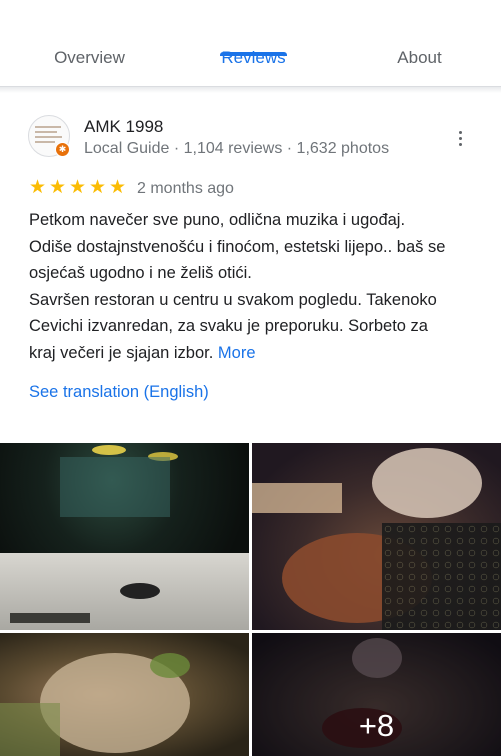 The width and height of the screenshot is (501, 756). I want to click on tab-bar: Overview Reviews About, so click(250, 58).